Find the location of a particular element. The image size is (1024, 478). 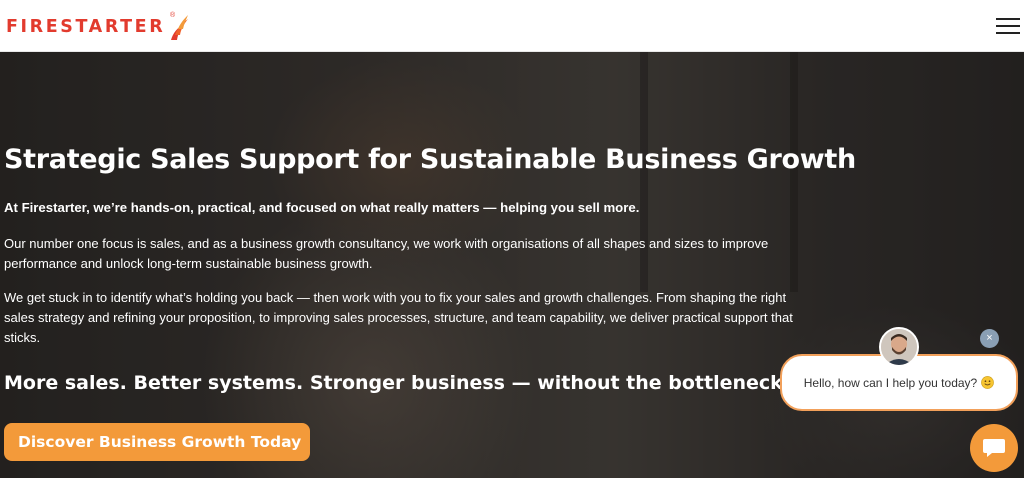

hamburger-menu-icon is located at coordinates (1008, 26).